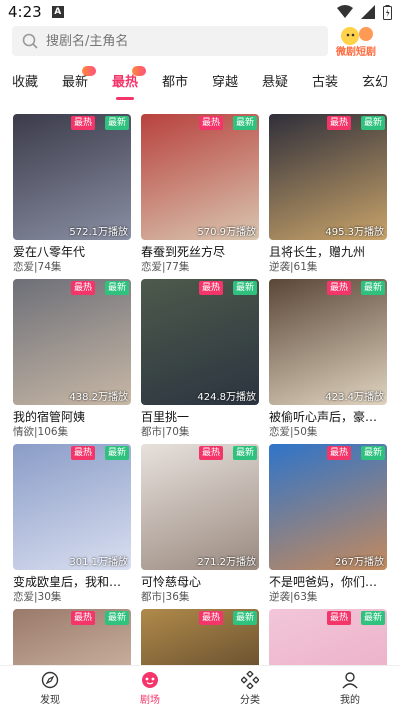 The width and height of the screenshot is (400, 711). What do you see at coordinates (328, 194) in the screenshot?
I see `drama-card: 最热 最新 495.3万播放 且将长生，赠九州 逆袭|61集` at bounding box center [328, 194].